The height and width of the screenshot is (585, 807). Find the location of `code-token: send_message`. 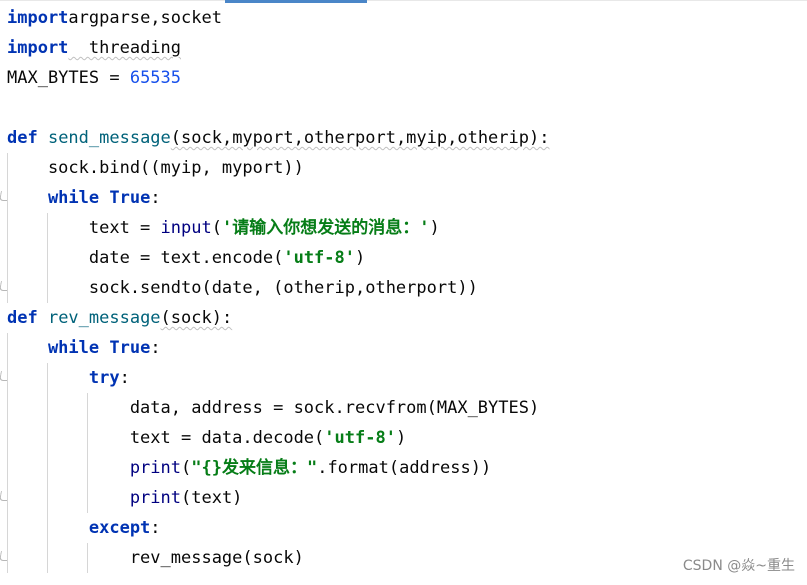

code-token: send_message is located at coordinates (109, 138).